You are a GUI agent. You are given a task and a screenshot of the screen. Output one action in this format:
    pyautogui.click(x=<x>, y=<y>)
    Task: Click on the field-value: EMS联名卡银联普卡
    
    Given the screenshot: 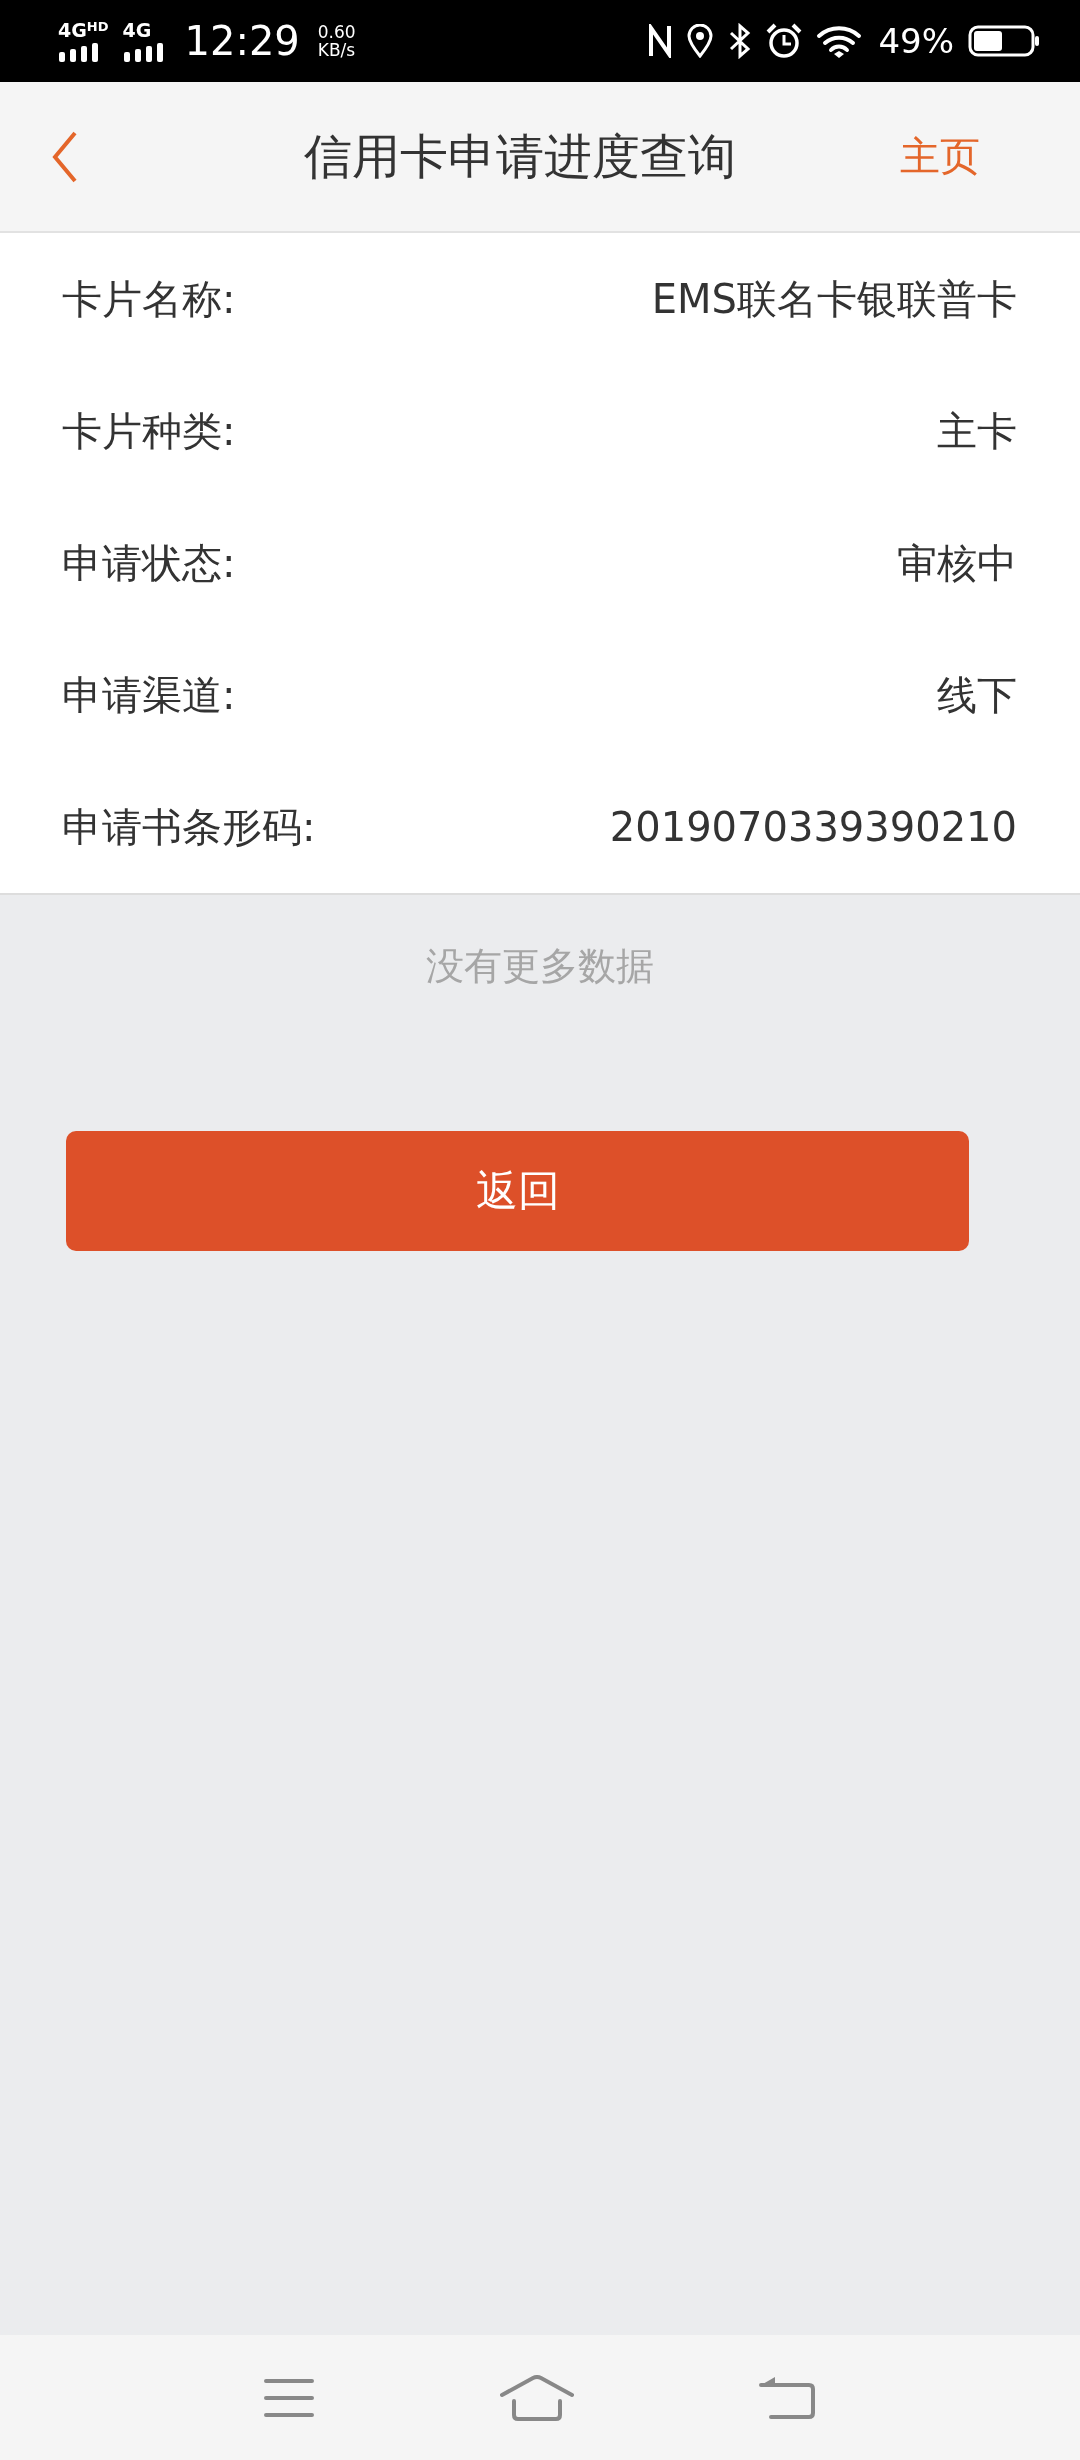 What is the action you would take?
    pyautogui.click(x=834, y=299)
    